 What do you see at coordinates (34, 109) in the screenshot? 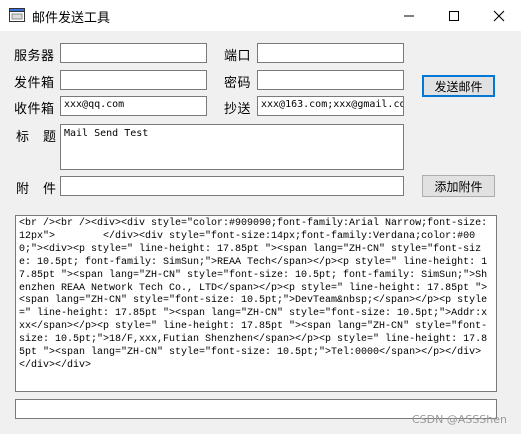
I see `to-label: 收件箱` at bounding box center [34, 109].